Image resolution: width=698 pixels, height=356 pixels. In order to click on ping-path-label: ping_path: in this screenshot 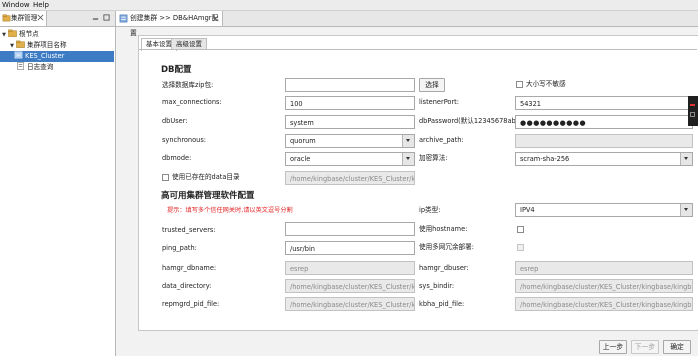, I will do `click(179, 248)`.